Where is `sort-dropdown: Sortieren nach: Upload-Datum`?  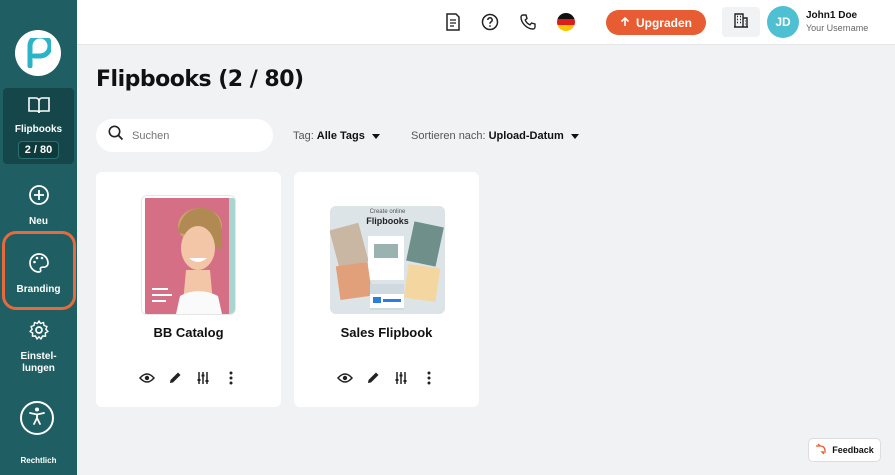
sort-dropdown: Sortieren nach: Upload-Datum is located at coordinates (495, 136).